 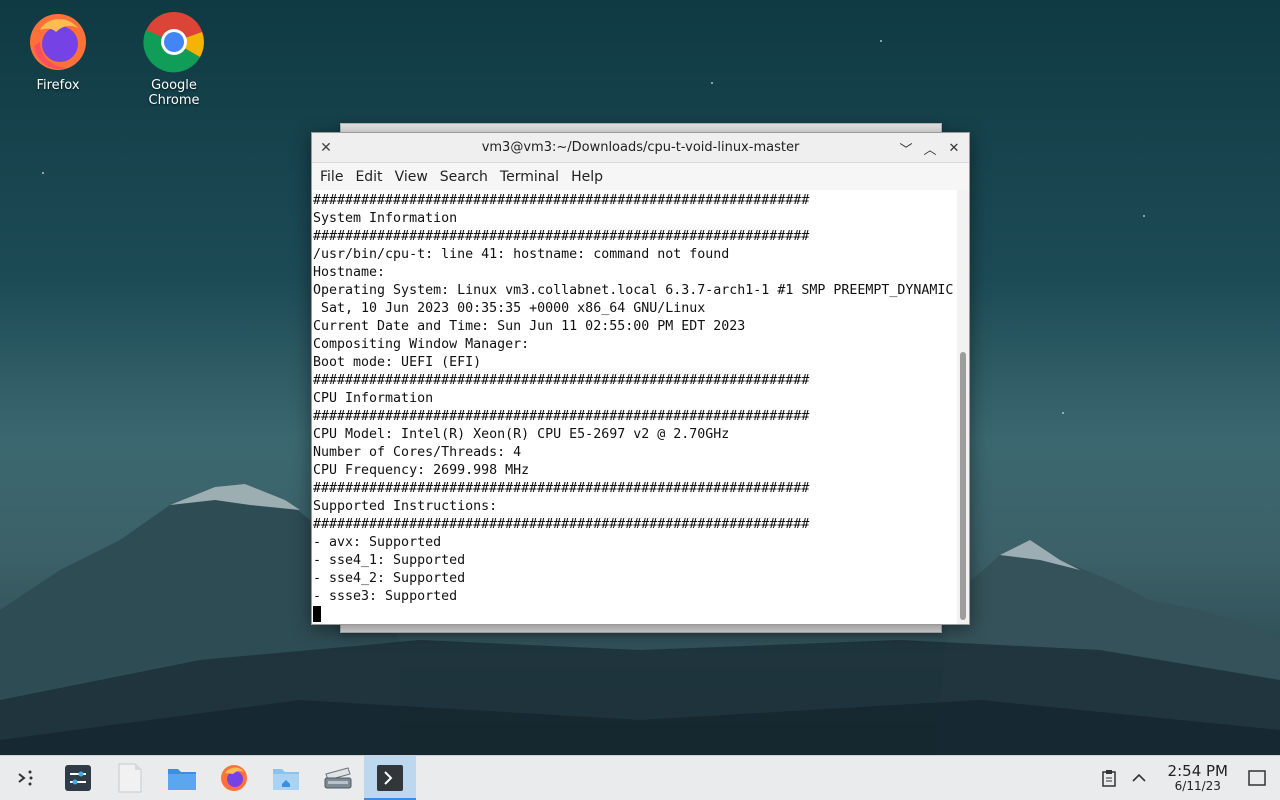 I want to click on terminal-taskbar-button, so click(x=390, y=778).